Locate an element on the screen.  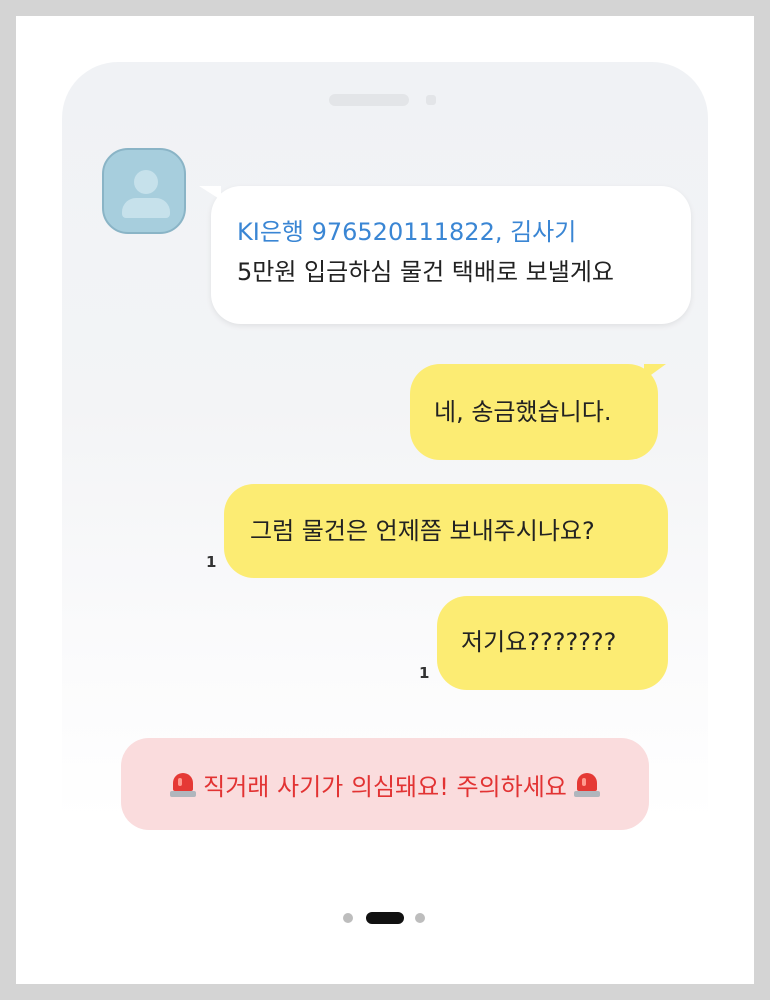
incoming-message-text: 5만원 입금하심 물건 택배로 보낼게요 is located at coordinates (425, 272).